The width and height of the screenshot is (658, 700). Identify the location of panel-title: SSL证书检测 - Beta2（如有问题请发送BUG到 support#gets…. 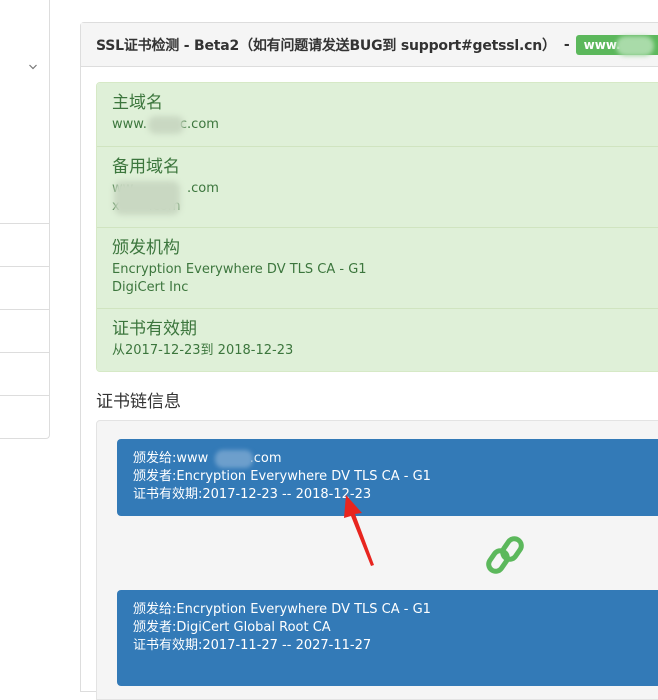
(326, 45).